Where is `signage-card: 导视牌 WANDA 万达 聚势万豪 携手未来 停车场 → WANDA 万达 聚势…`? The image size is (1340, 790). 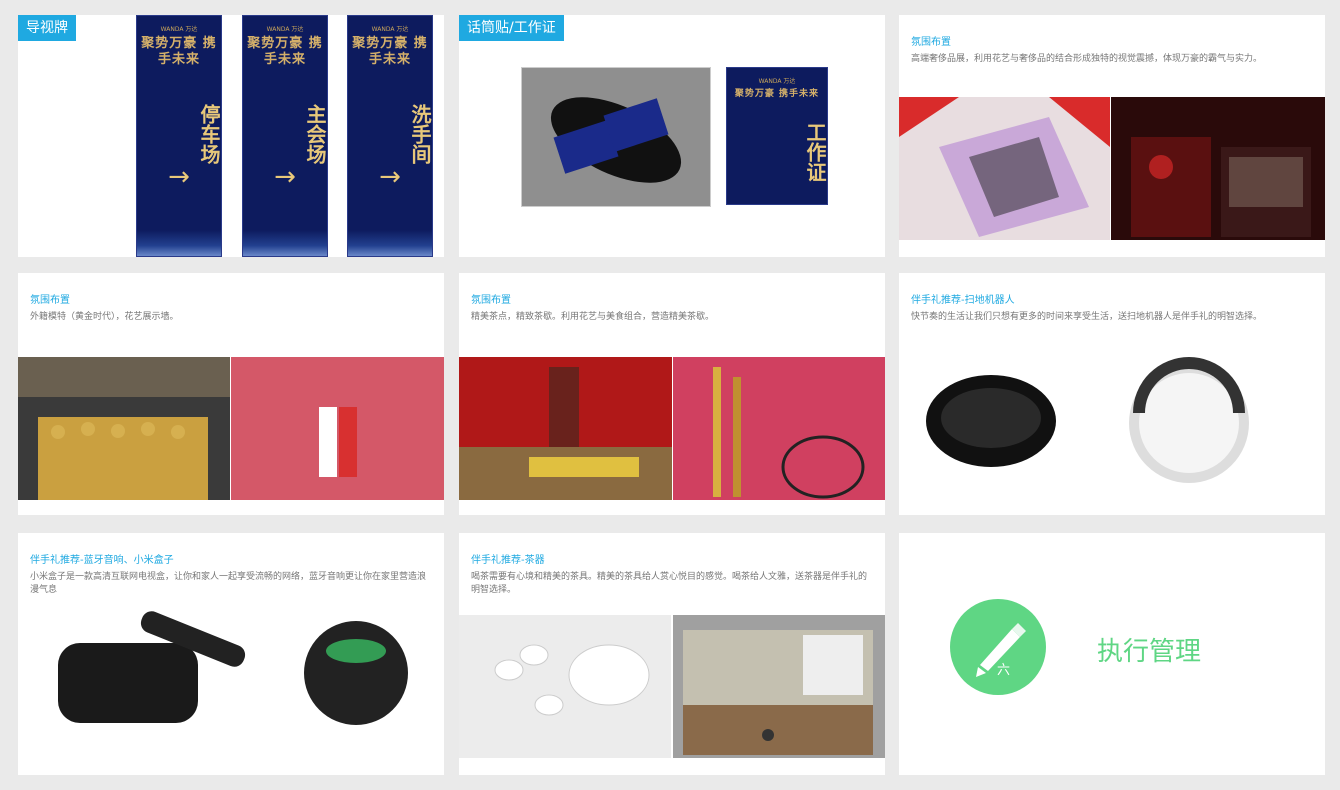 signage-card: 导视牌 WANDA 万达 聚势万豪 携手未来 停车场 → WANDA 万达 聚势… is located at coordinates (231, 136).